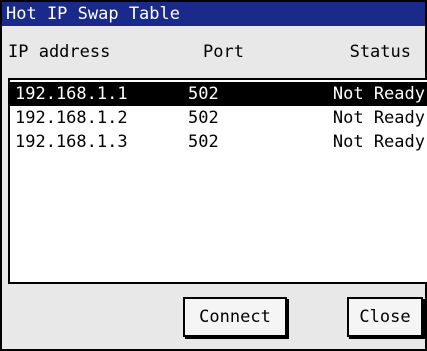  Describe the element at coordinates (235, 317) in the screenshot. I see `connect-button: Connect` at that location.